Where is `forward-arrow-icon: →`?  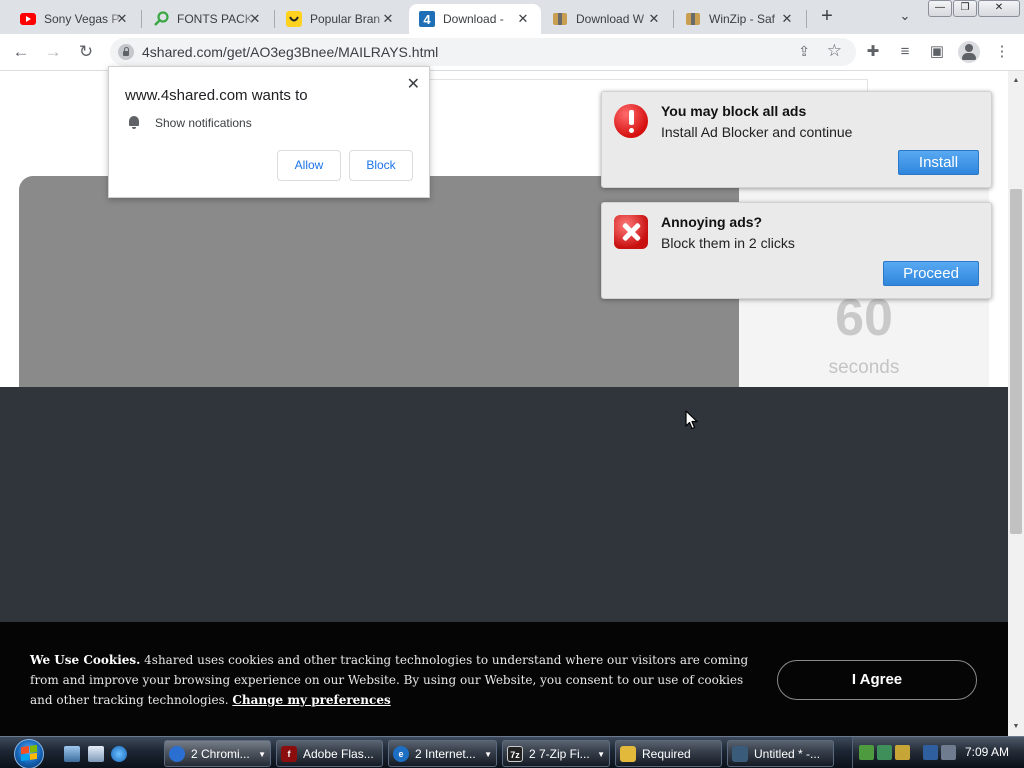 forward-arrow-icon: → is located at coordinates (53, 52).